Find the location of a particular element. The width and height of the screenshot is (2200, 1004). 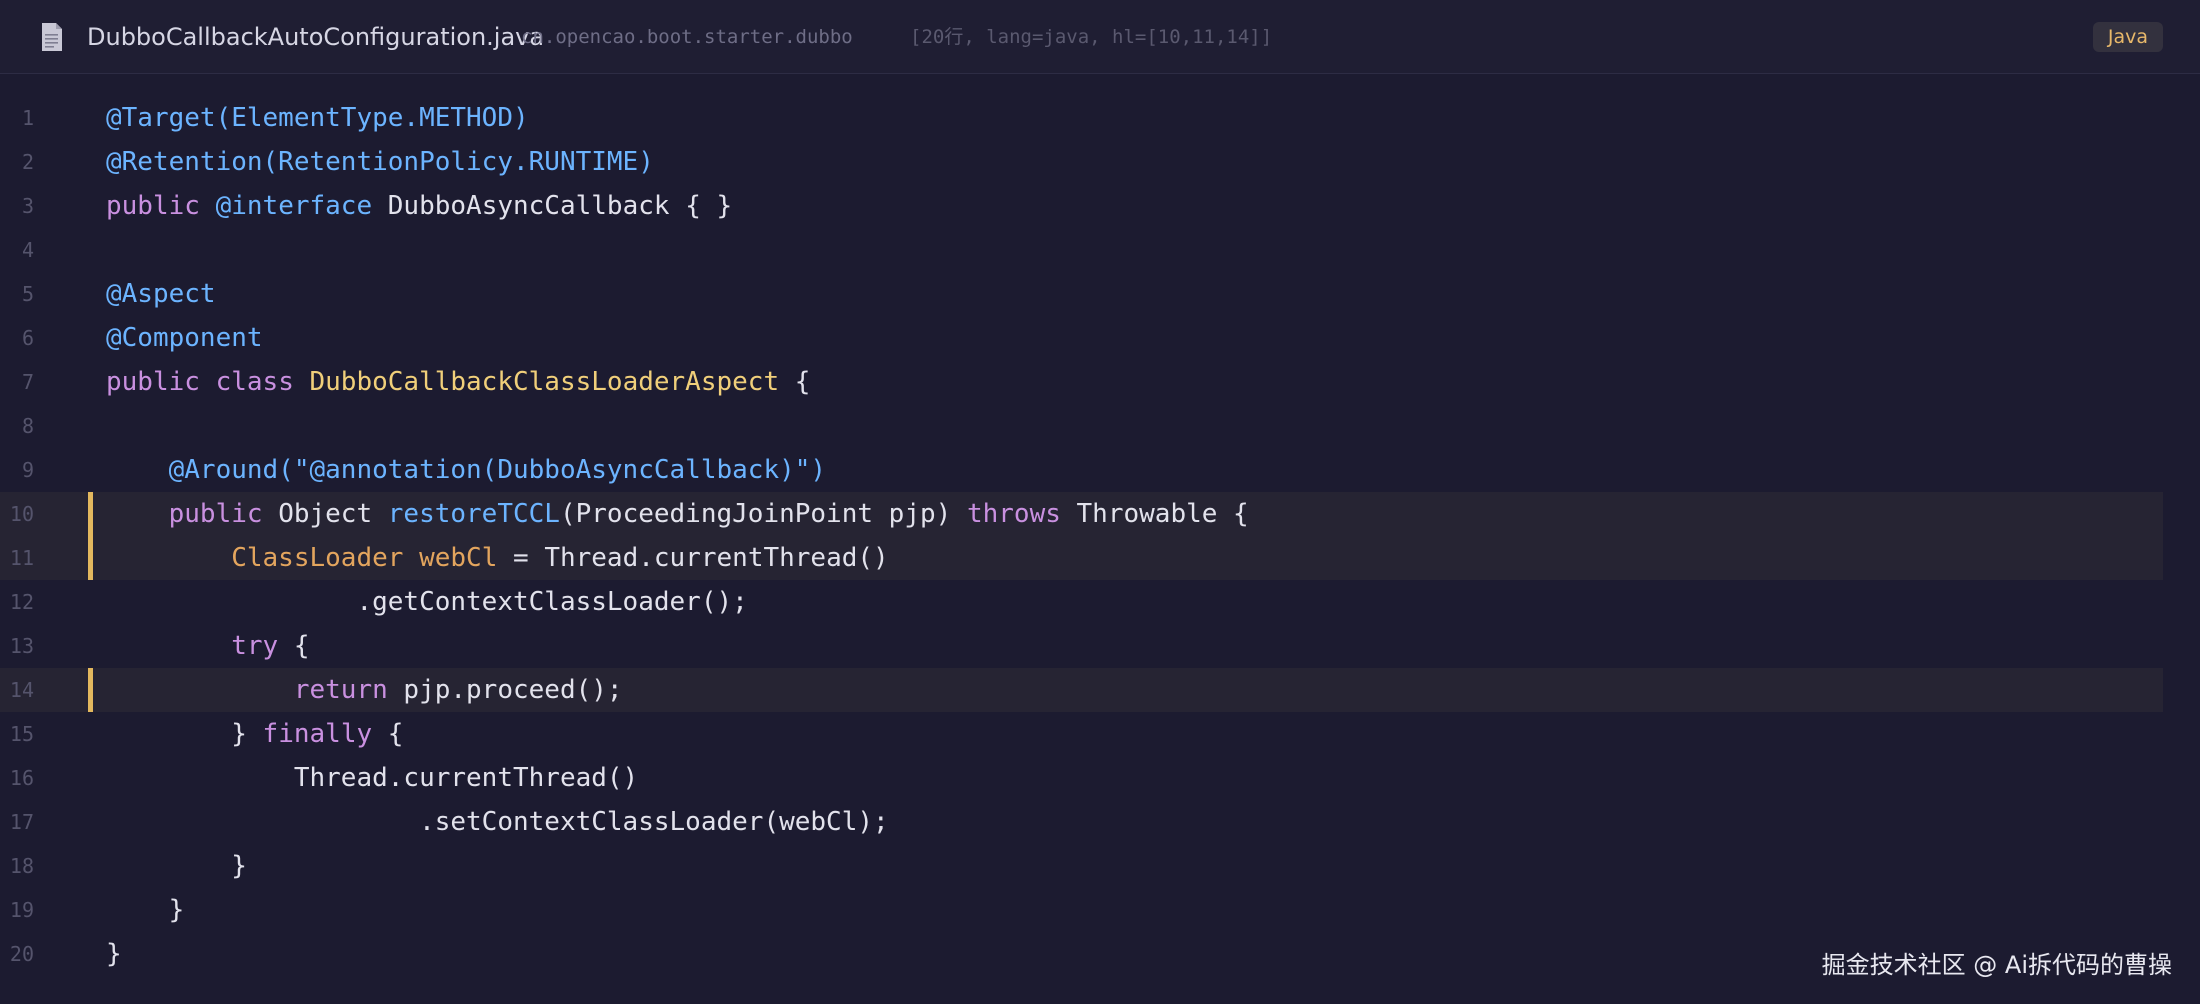

code-line: 6 @Component is located at coordinates (1100, 338).